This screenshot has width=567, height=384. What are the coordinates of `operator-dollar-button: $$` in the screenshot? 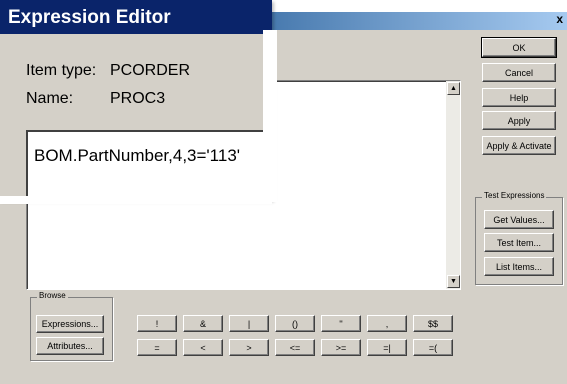 It's located at (433, 323).